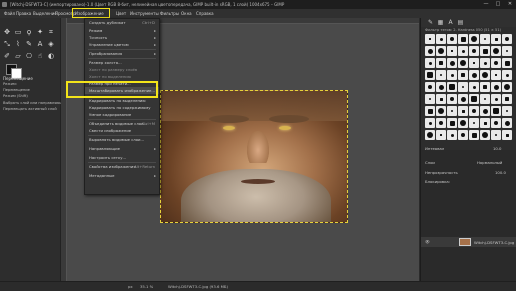 The height and width of the screenshot is (291, 516). What do you see at coordinates (122, 130) in the screenshot?
I see `menu-item-flatten: Свести изображение` at bounding box center [122, 130].